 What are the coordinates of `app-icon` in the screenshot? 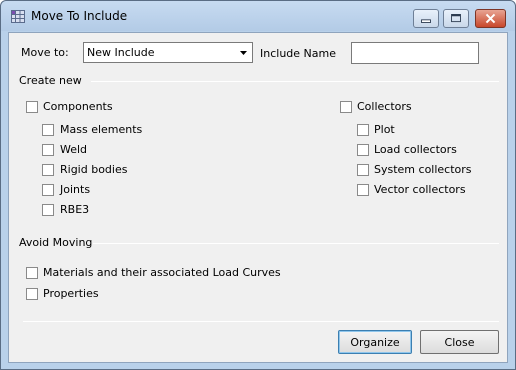 It's located at (18, 16).